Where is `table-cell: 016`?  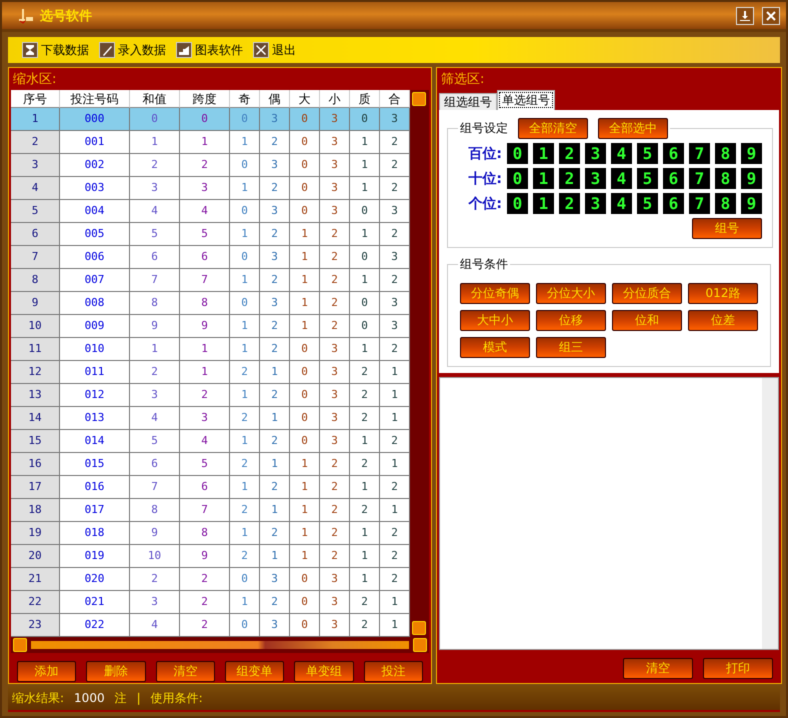
table-cell: 016 is located at coordinates (95, 487).